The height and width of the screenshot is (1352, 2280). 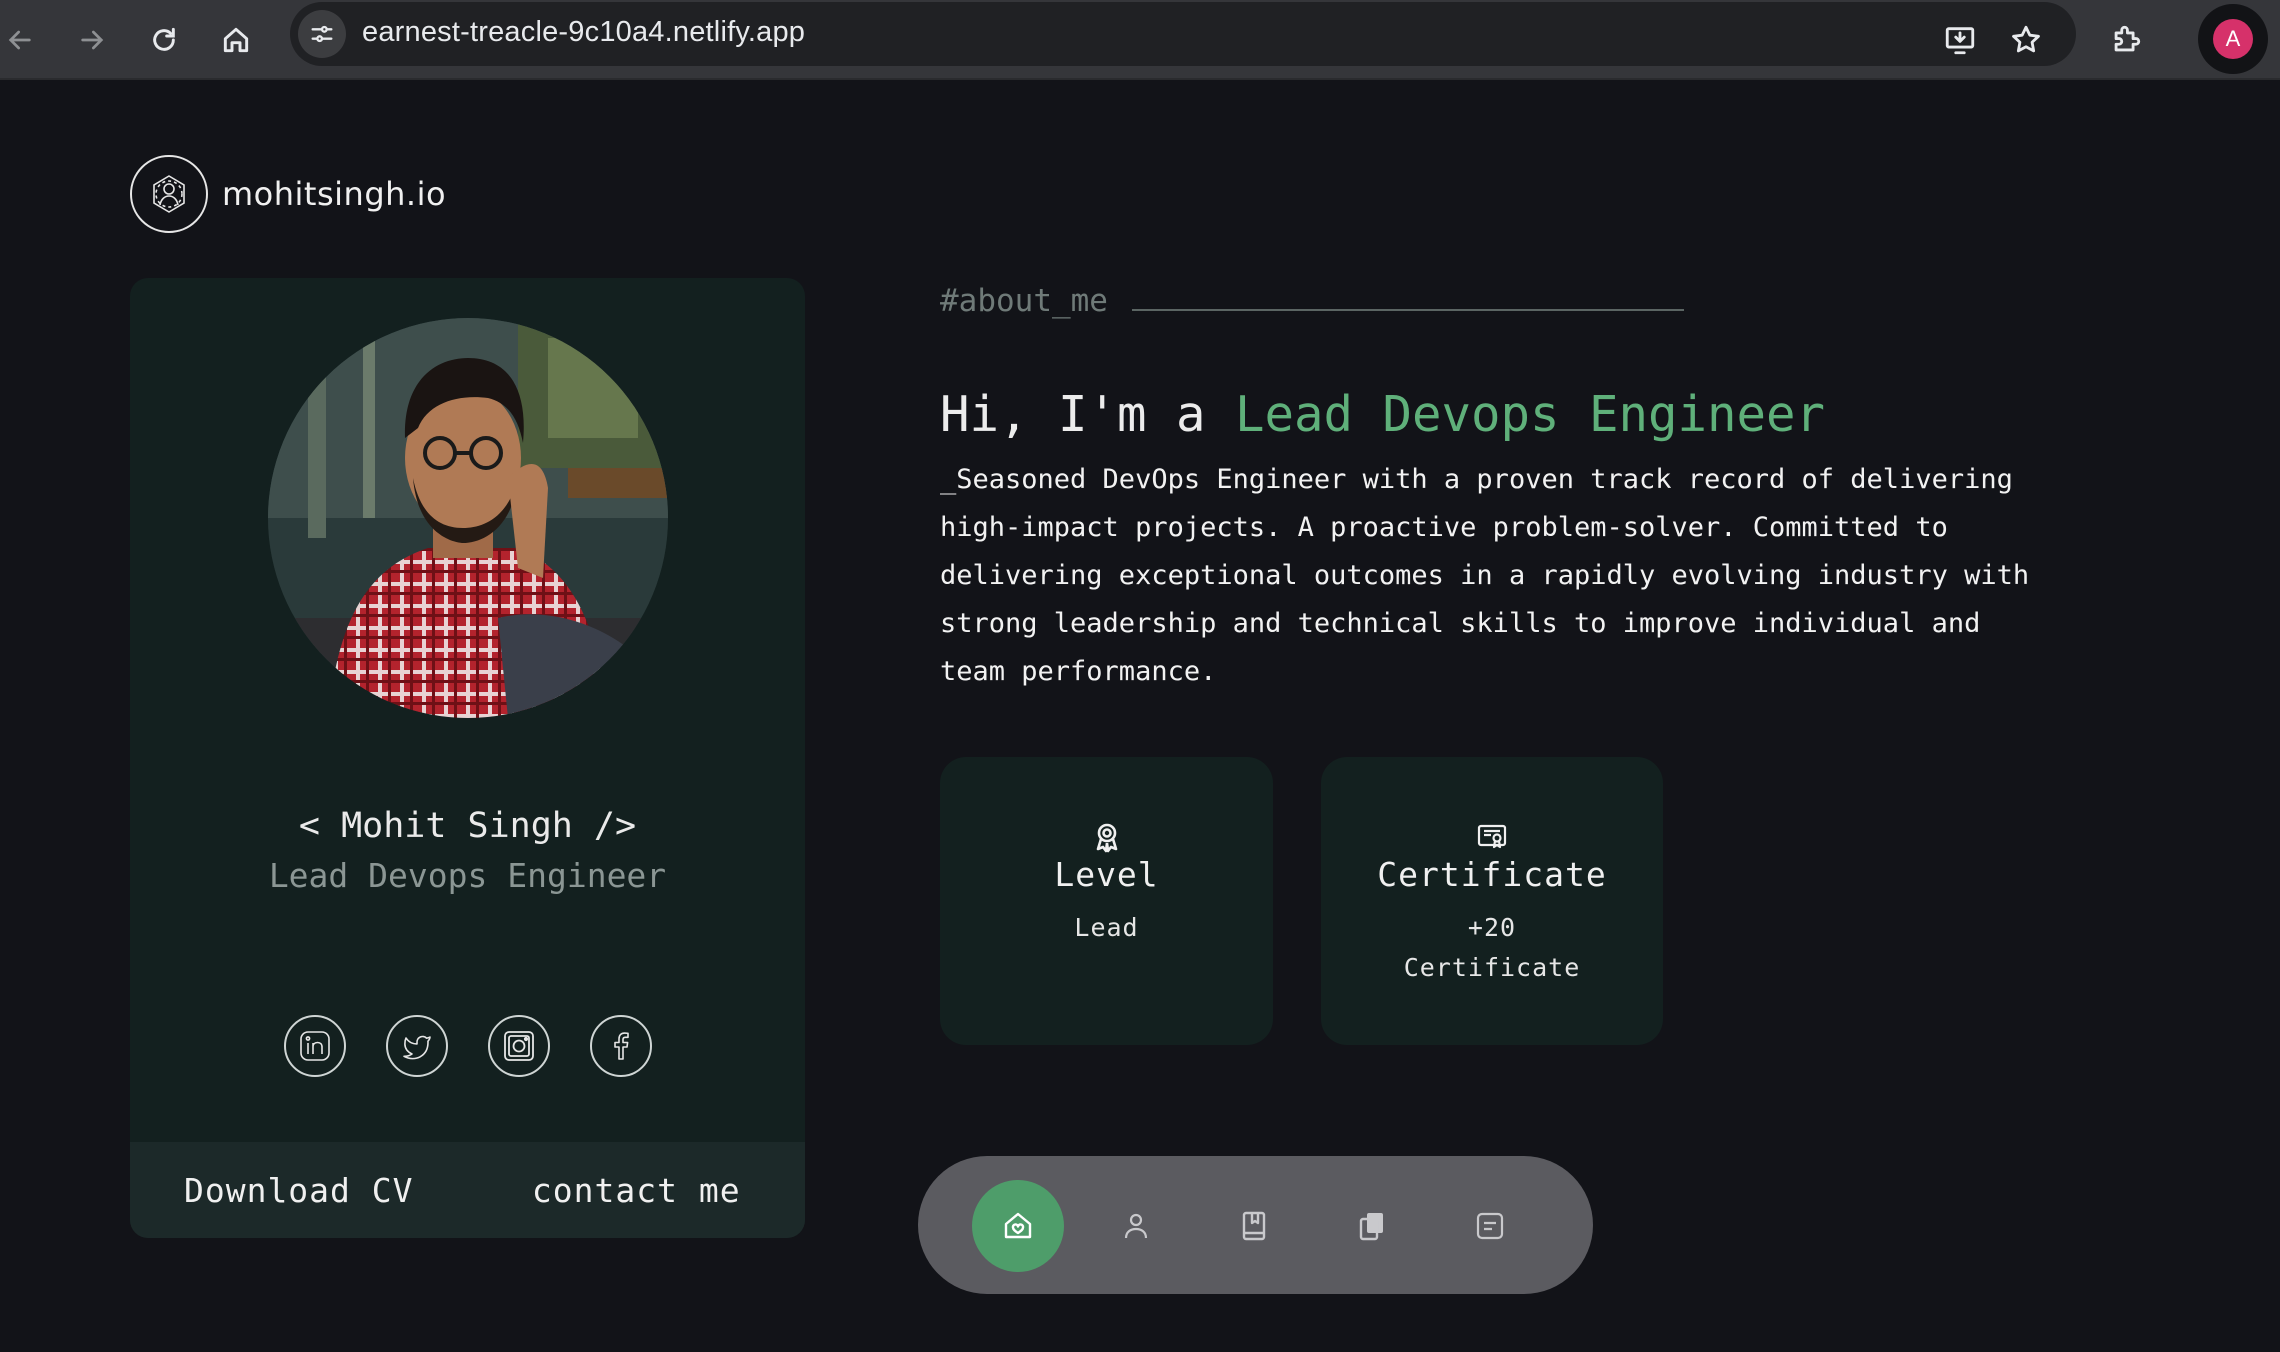 I want to click on profile-role: Lead Devops Engineer, so click(x=467, y=875).